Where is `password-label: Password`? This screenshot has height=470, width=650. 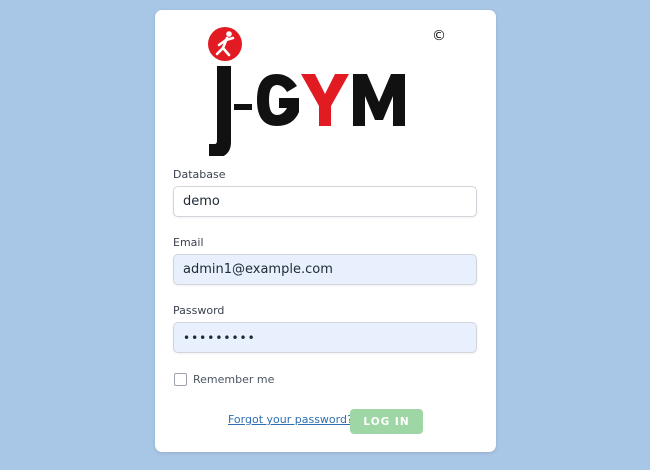 password-label: Password is located at coordinates (199, 310).